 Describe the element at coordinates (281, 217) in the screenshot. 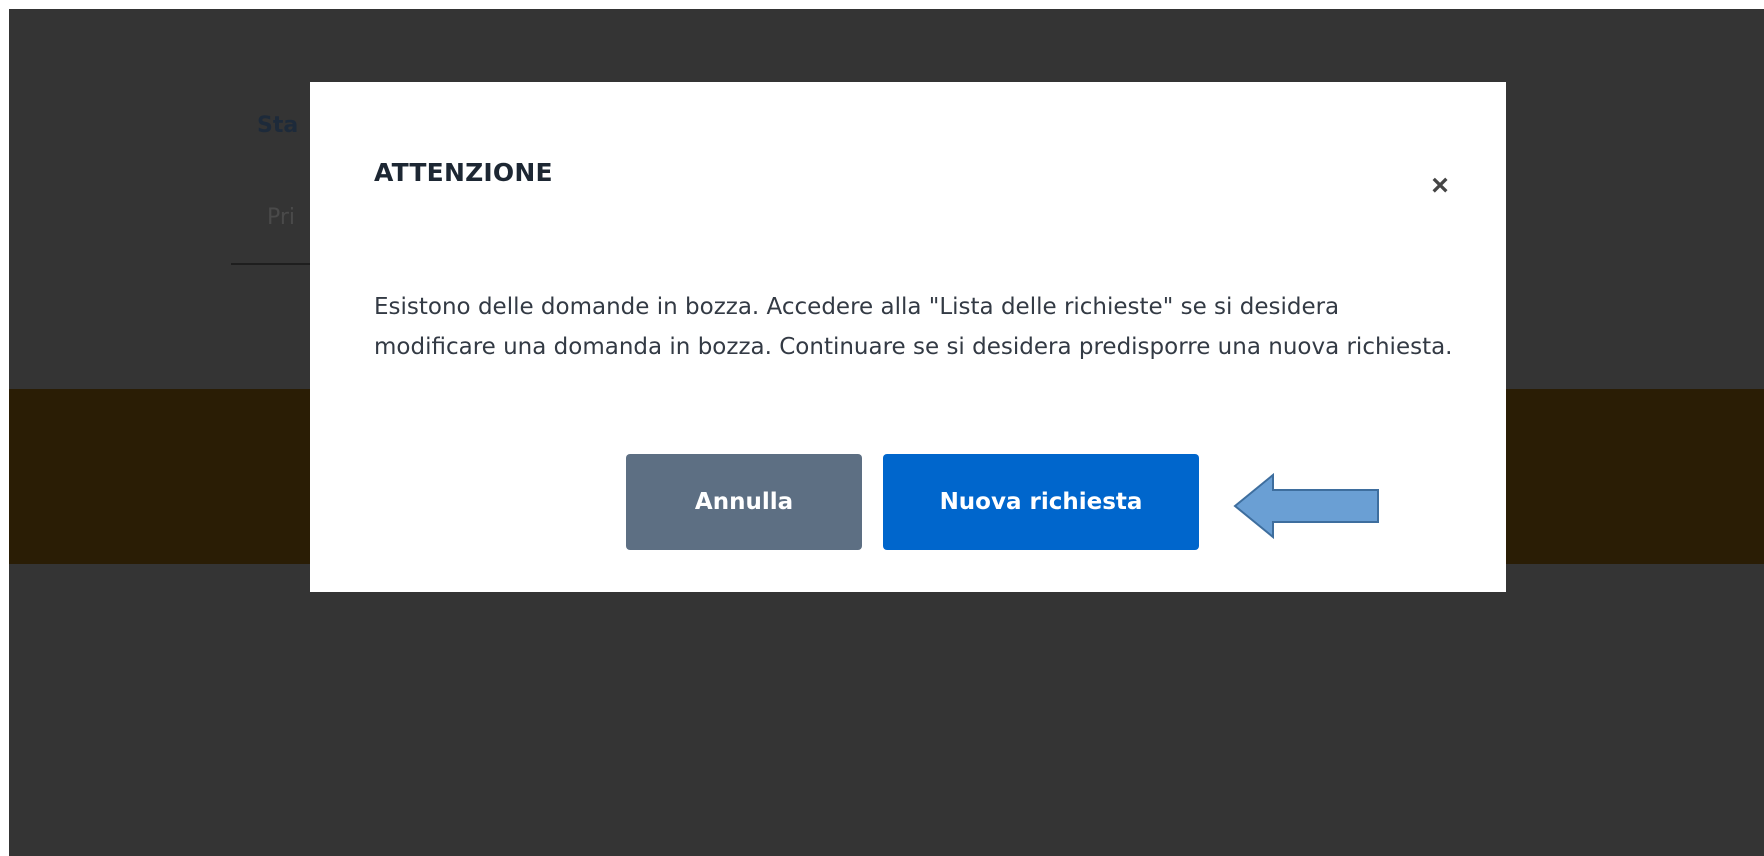

I see `background-field-value: Pri` at that location.